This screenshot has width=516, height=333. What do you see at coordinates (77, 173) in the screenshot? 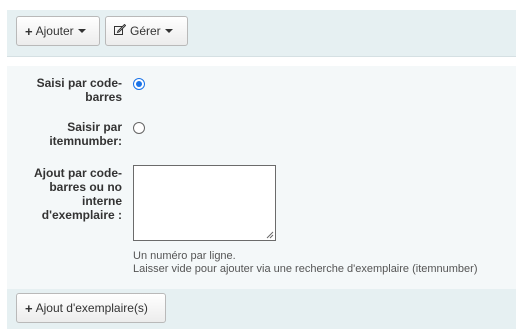
I see `list-label-line: Ajout par code-` at bounding box center [77, 173].